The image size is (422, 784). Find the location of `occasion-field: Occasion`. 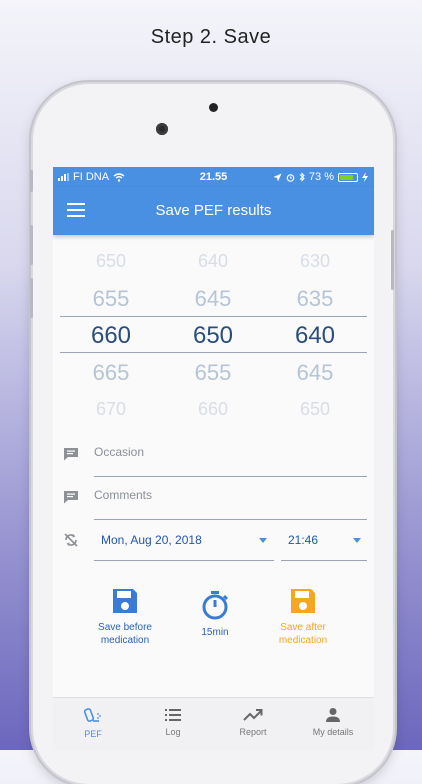

occasion-field: Occasion is located at coordinates (213, 458).